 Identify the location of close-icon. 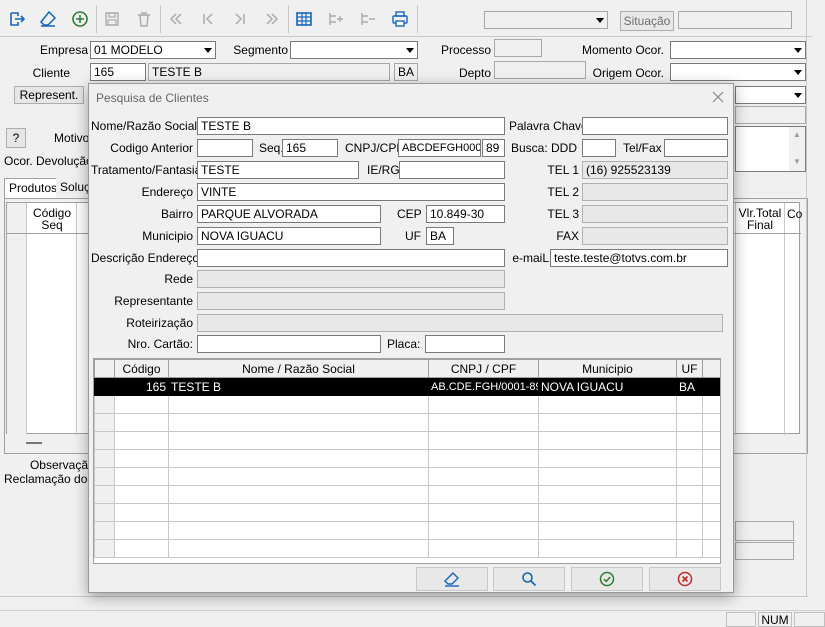
(718, 97).